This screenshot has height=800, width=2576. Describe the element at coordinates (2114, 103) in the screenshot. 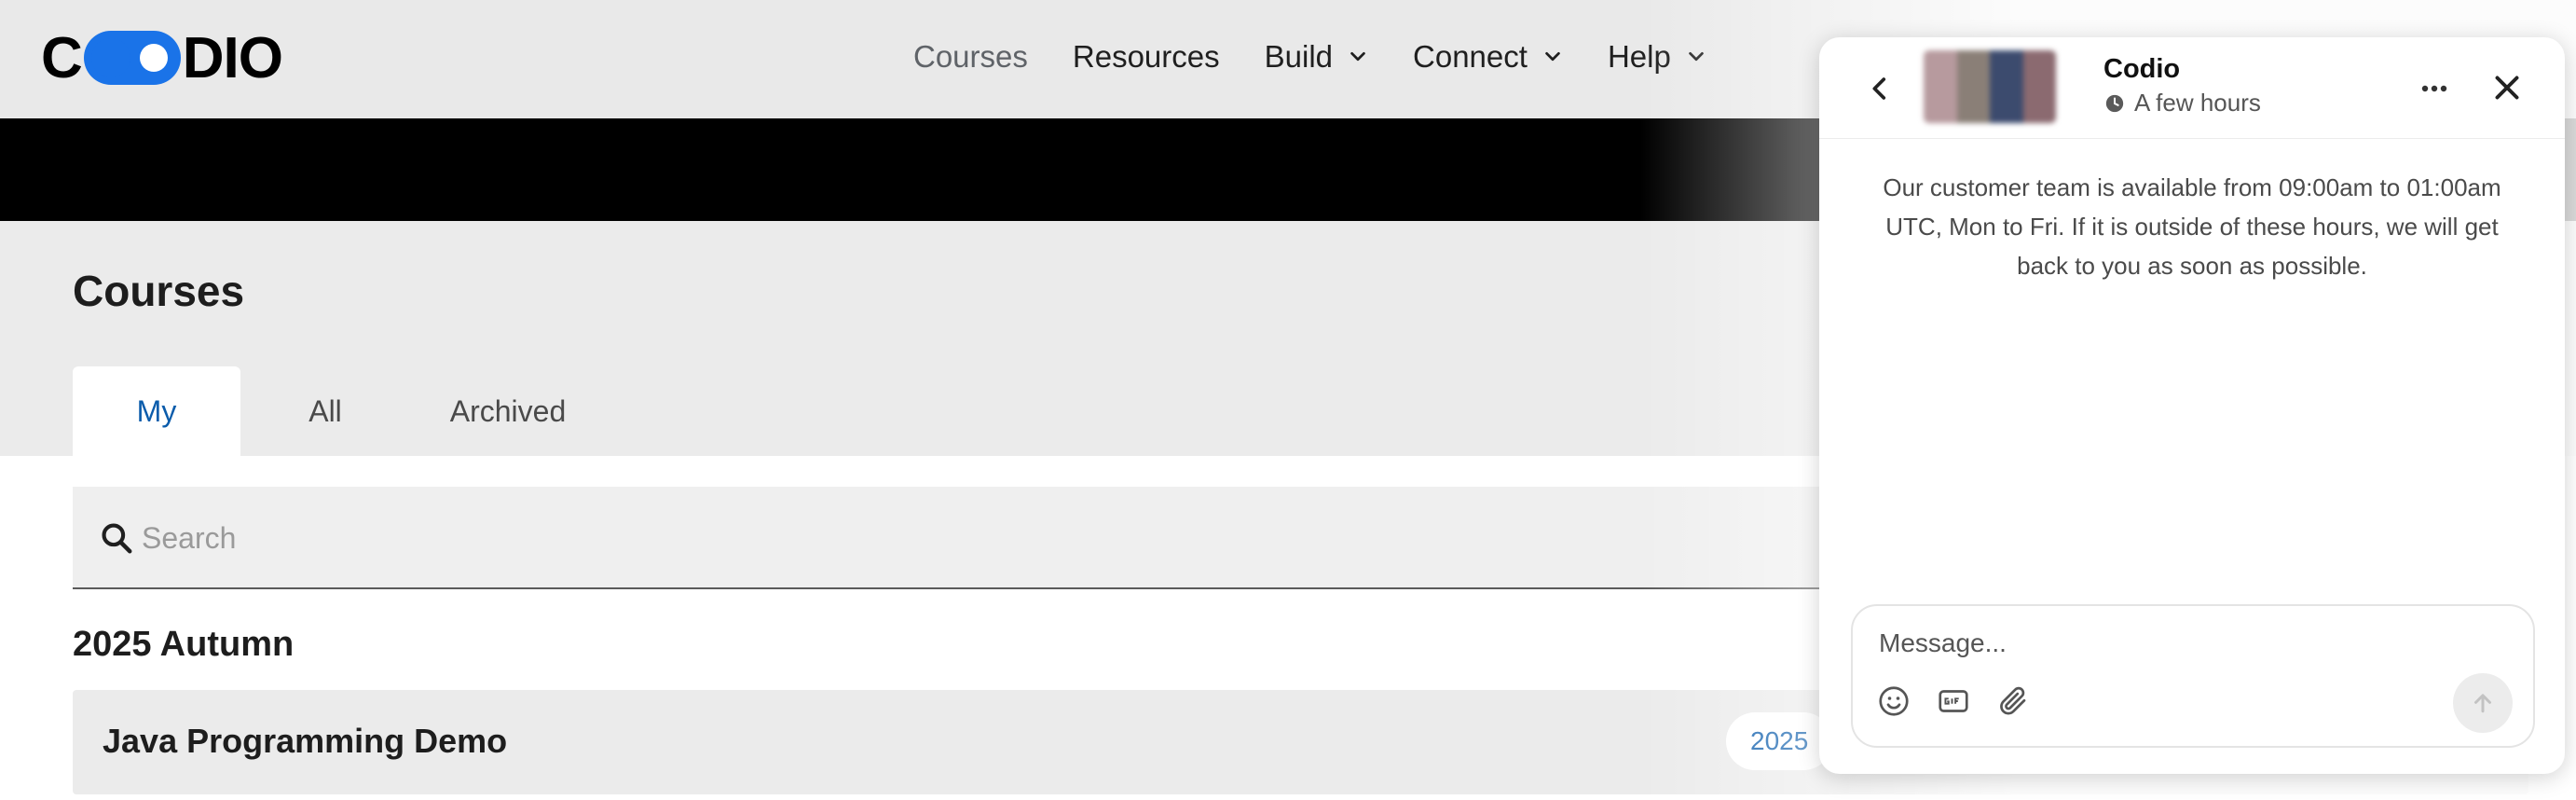

I see `clock-icon` at that location.